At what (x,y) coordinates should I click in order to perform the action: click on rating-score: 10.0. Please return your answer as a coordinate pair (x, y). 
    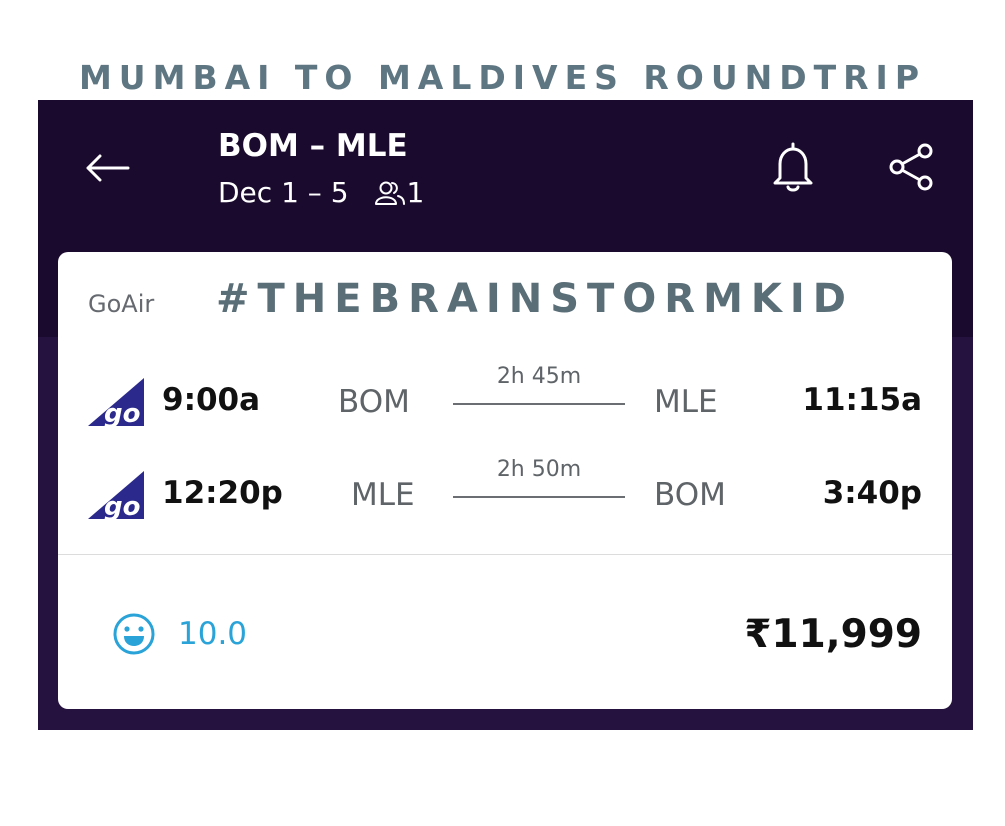
    Looking at the image, I should click on (179, 634).